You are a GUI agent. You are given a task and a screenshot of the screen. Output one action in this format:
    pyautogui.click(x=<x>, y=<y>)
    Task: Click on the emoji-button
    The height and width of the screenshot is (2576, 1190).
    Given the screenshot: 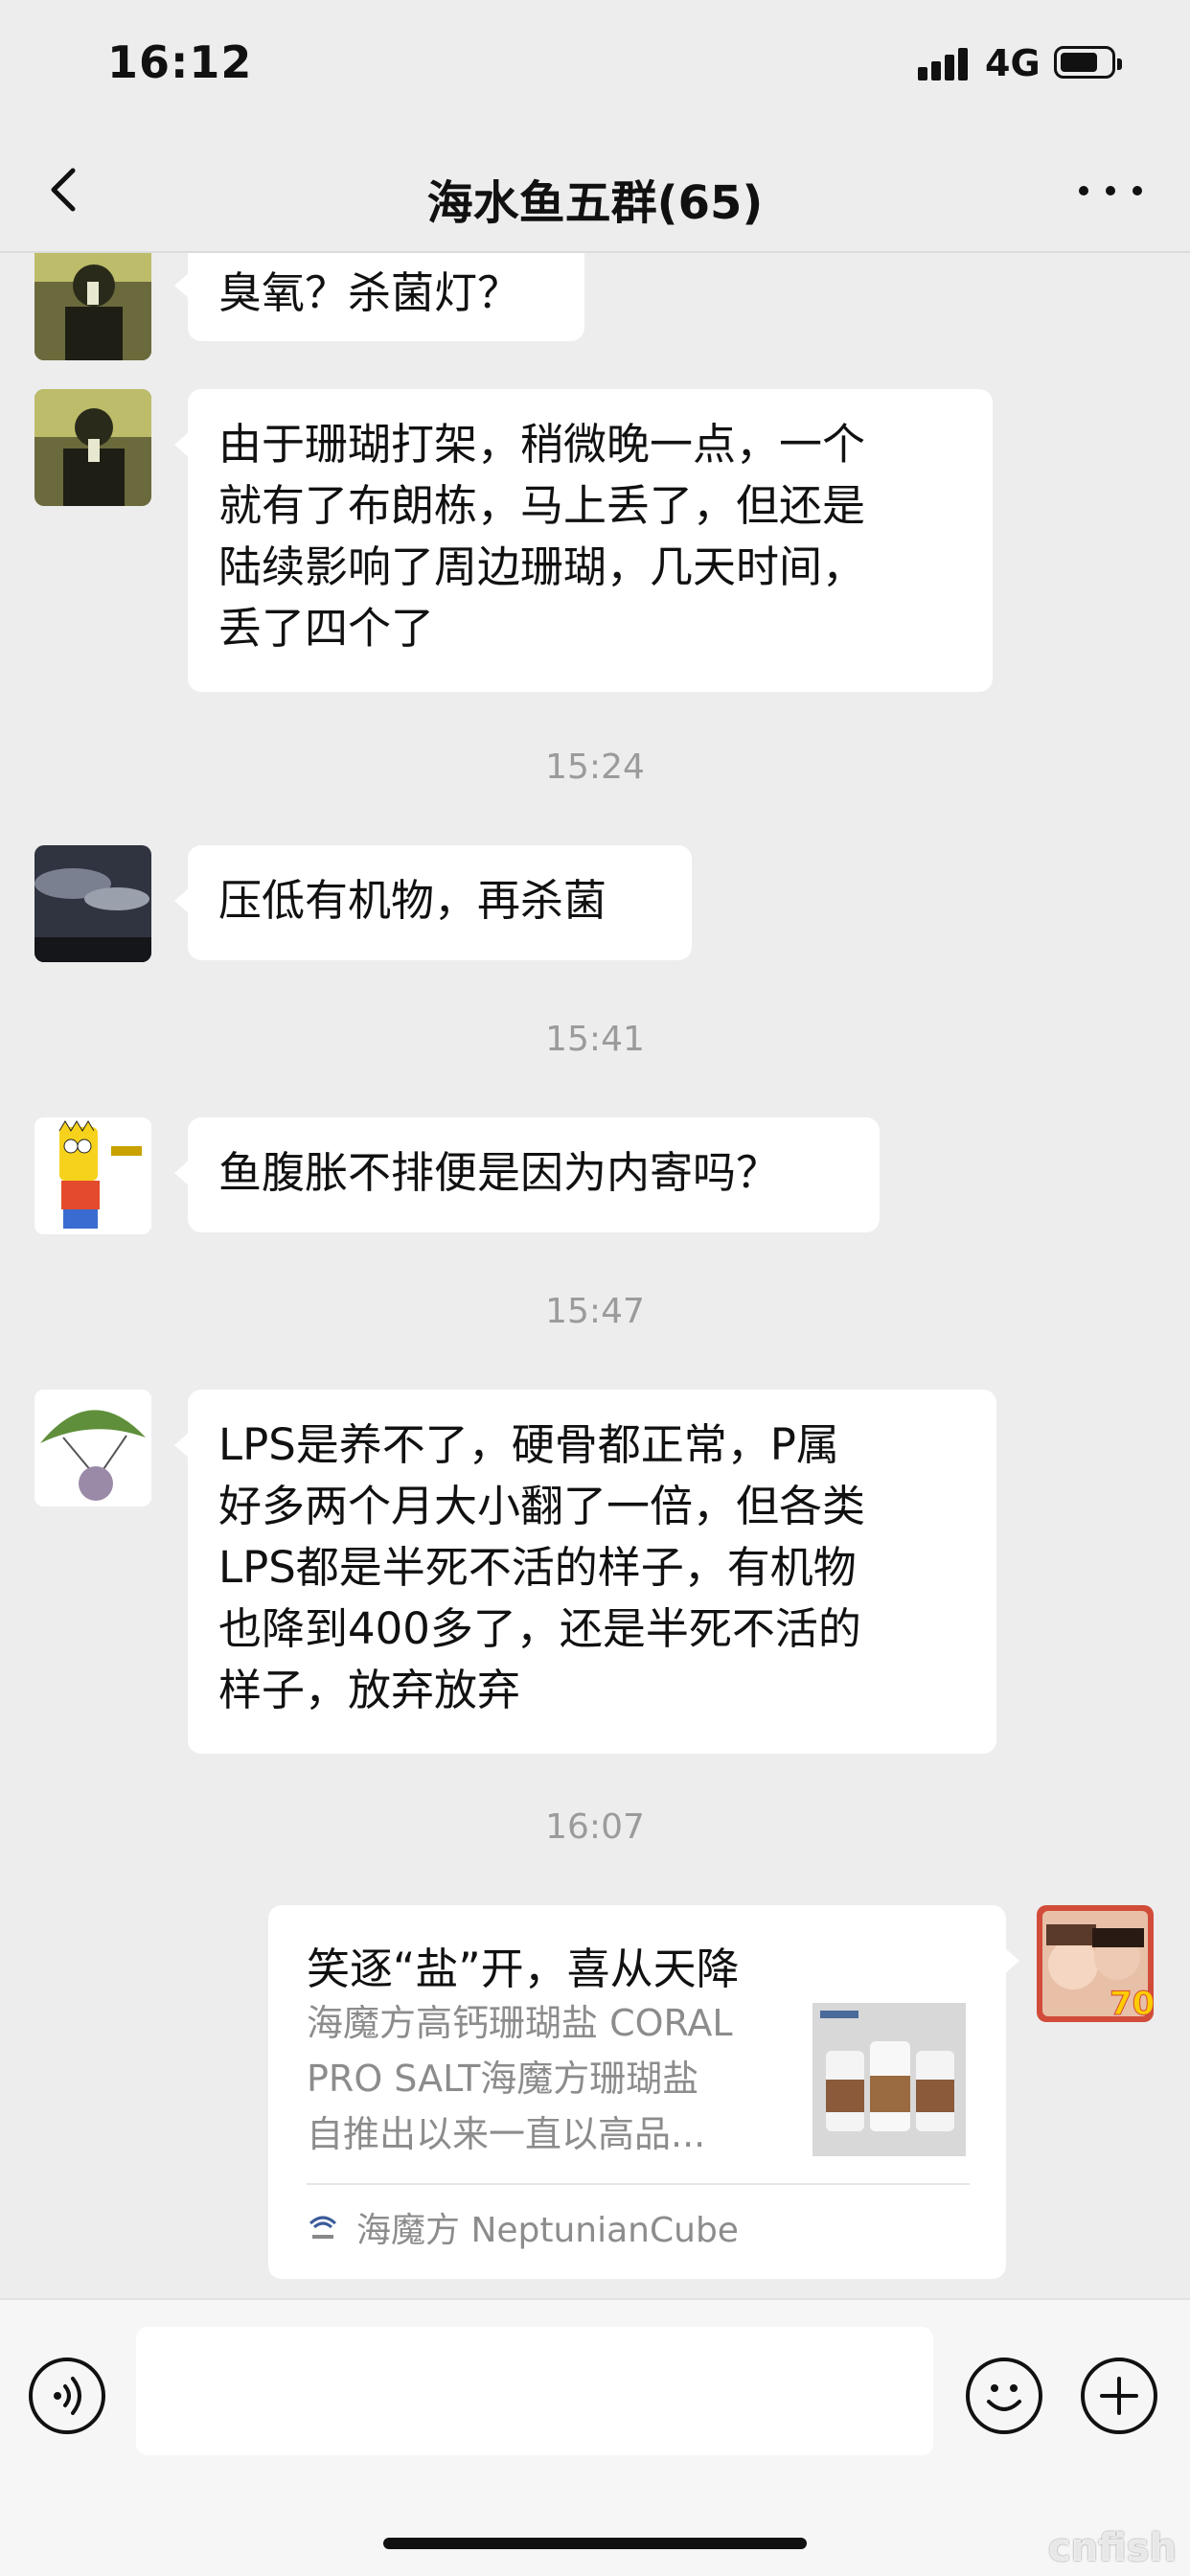 What is the action you would take?
    pyautogui.click(x=1004, y=2396)
    